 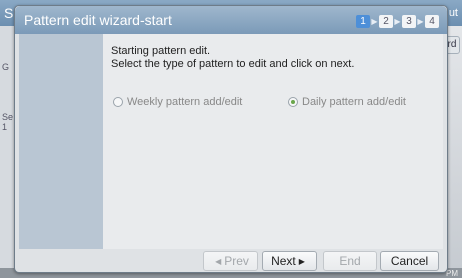 What do you see at coordinates (8, 117) in the screenshot?
I see `background-label-se: Se` at bounding box center [8, 117].